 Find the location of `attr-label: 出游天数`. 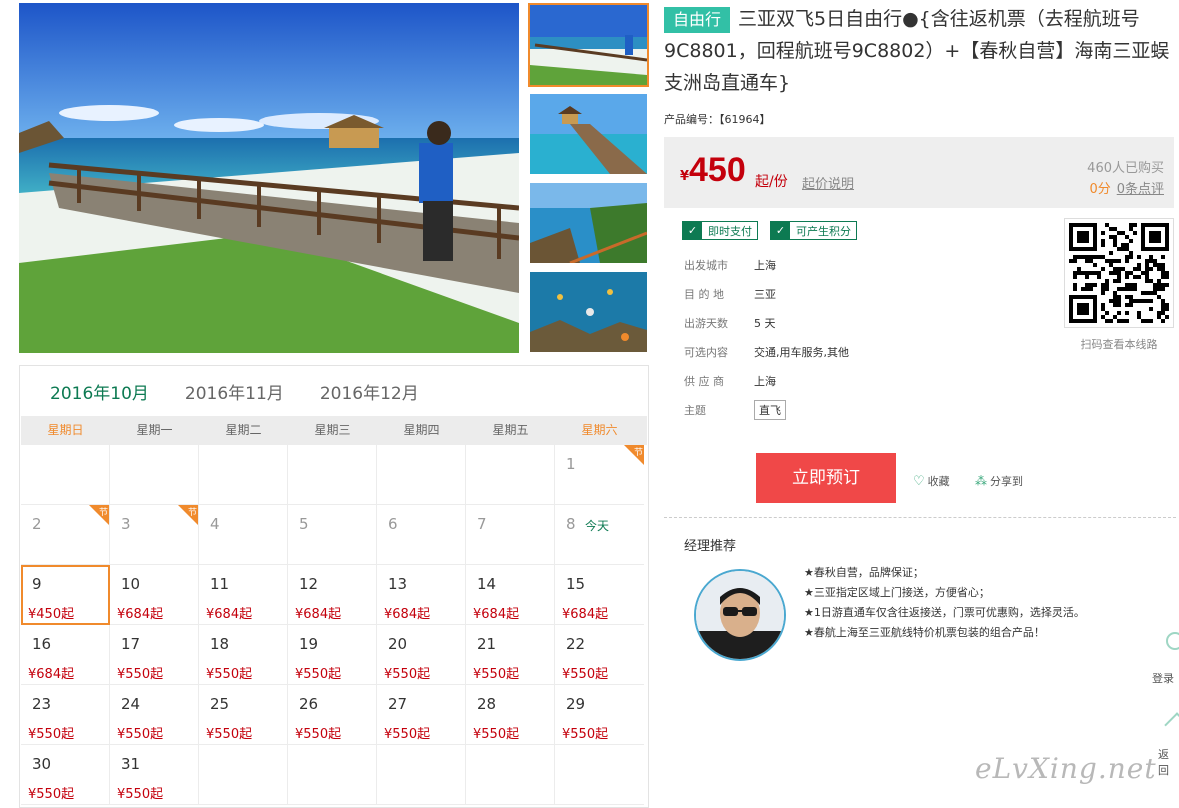

attr-label: 出游天数 is located at coordinates (706, 323).